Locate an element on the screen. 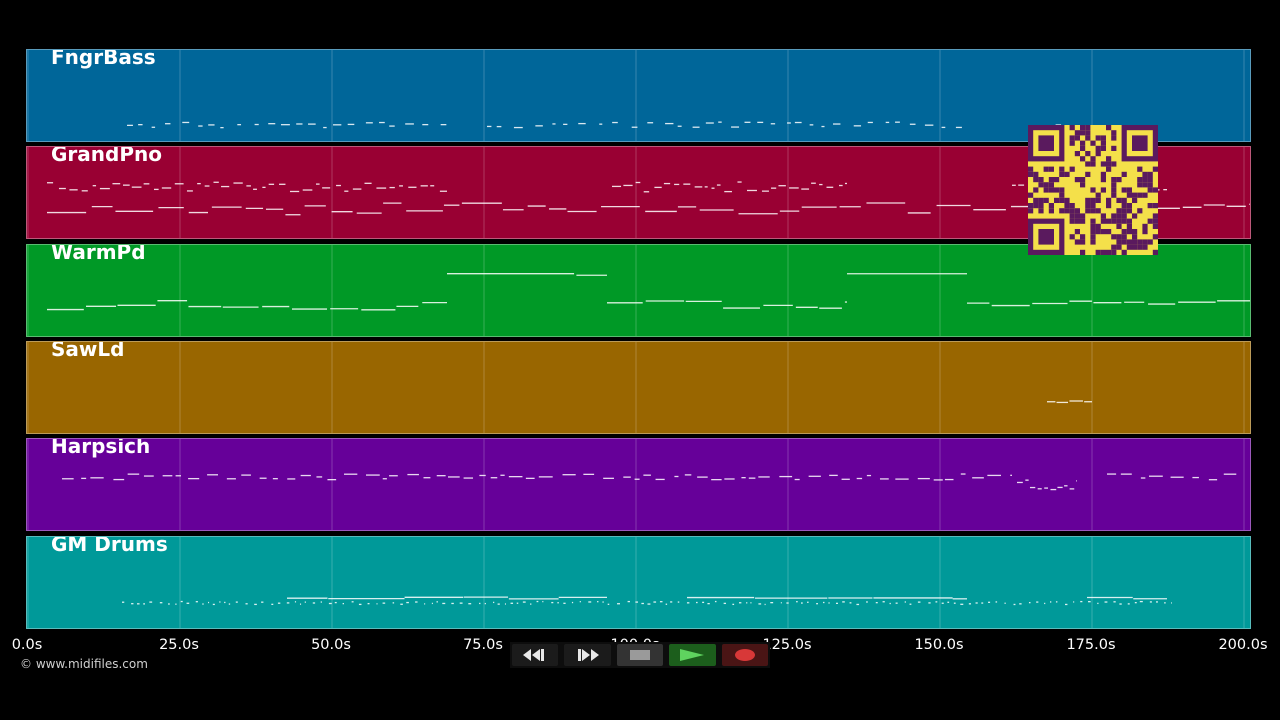 The image size is (1280, 720). track-label: SawLd is located at coordinates (88, 351).